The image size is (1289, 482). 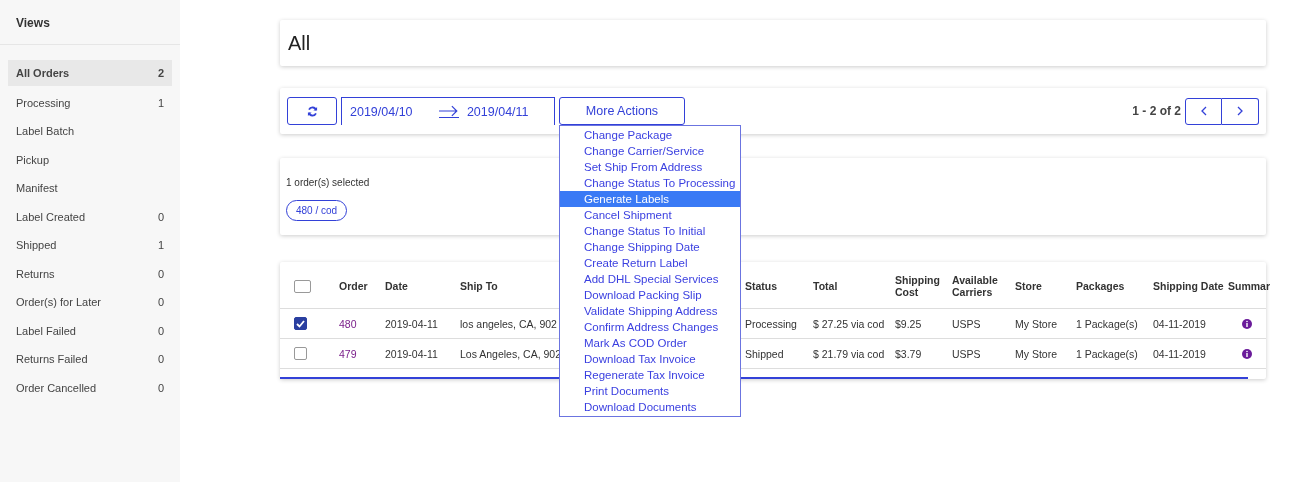 I want to click on sidebar-item: Manifest, so click(x=90, y=188).